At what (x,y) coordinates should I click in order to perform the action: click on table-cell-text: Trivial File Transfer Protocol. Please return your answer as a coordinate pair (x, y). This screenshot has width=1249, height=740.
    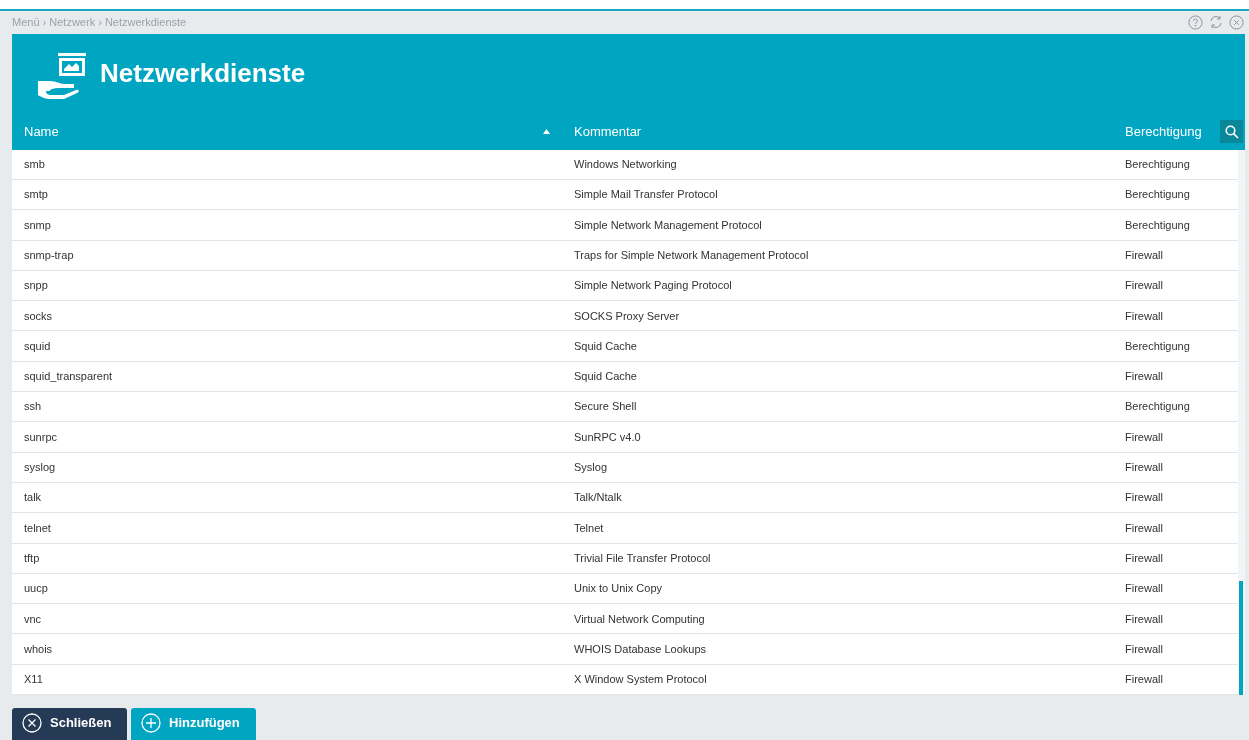
    Looking at the image, I should click on (642, 558).